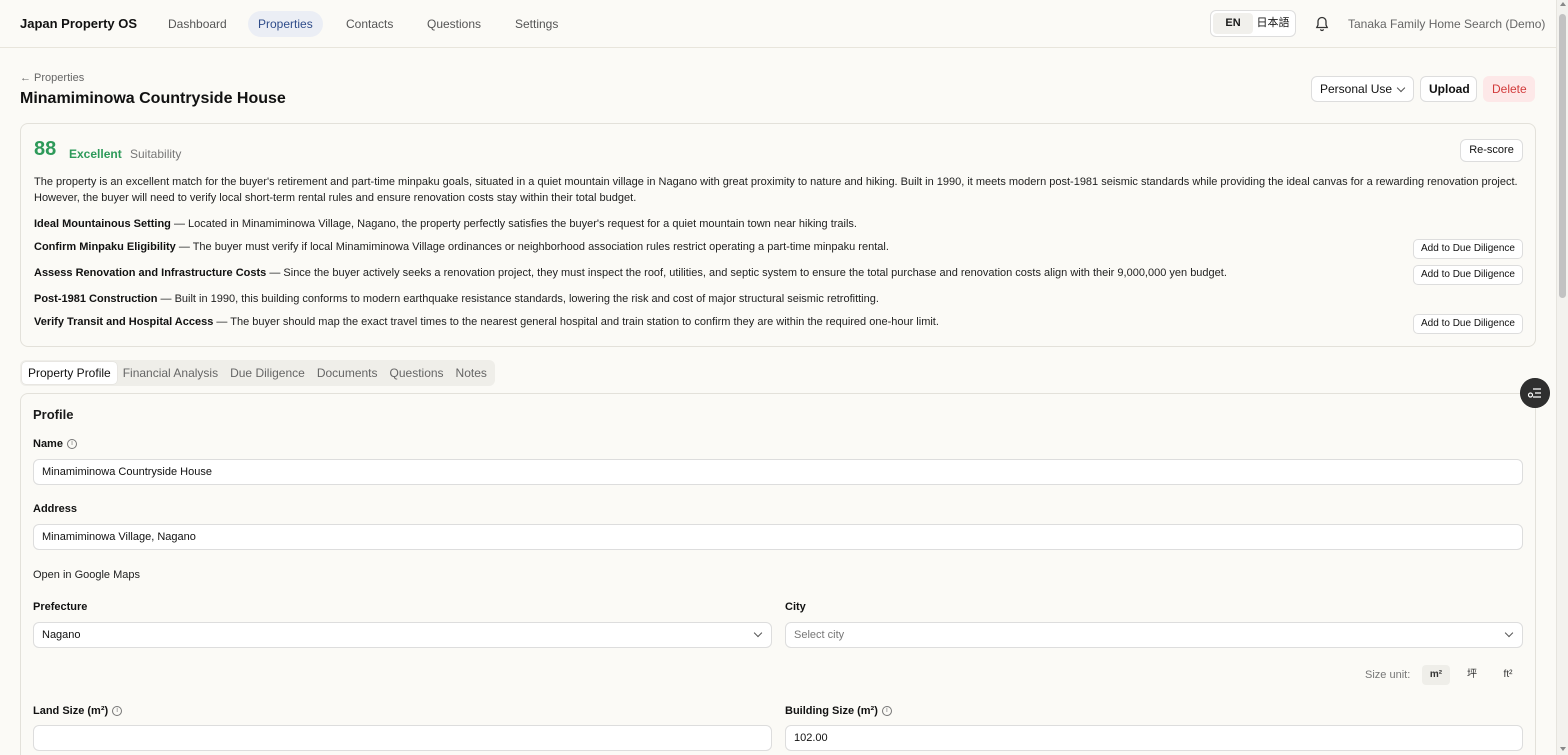  I want to click on app-brand: Japan Property OS, so click(78, 23).